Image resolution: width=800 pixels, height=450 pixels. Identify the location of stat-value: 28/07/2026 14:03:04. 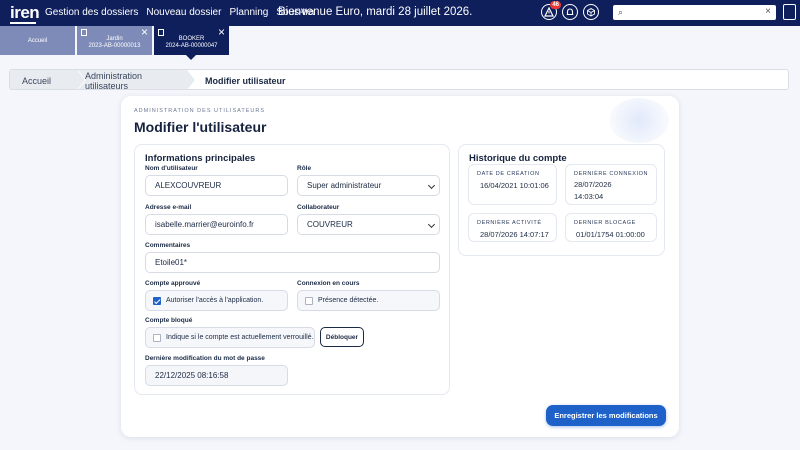
(593, 190).